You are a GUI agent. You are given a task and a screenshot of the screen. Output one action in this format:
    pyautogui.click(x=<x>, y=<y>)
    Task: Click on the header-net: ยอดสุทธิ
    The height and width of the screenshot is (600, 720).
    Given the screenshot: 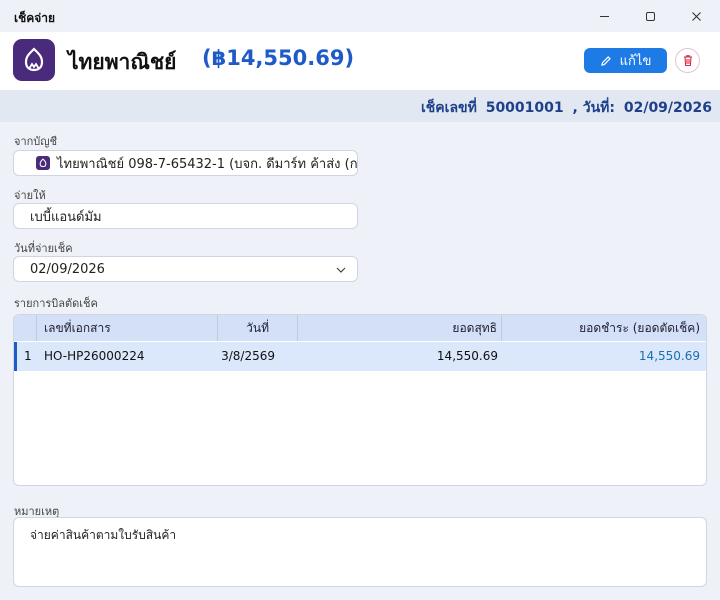 What is the action you would take?
    pyautogui.click(x=400, y=328)
    